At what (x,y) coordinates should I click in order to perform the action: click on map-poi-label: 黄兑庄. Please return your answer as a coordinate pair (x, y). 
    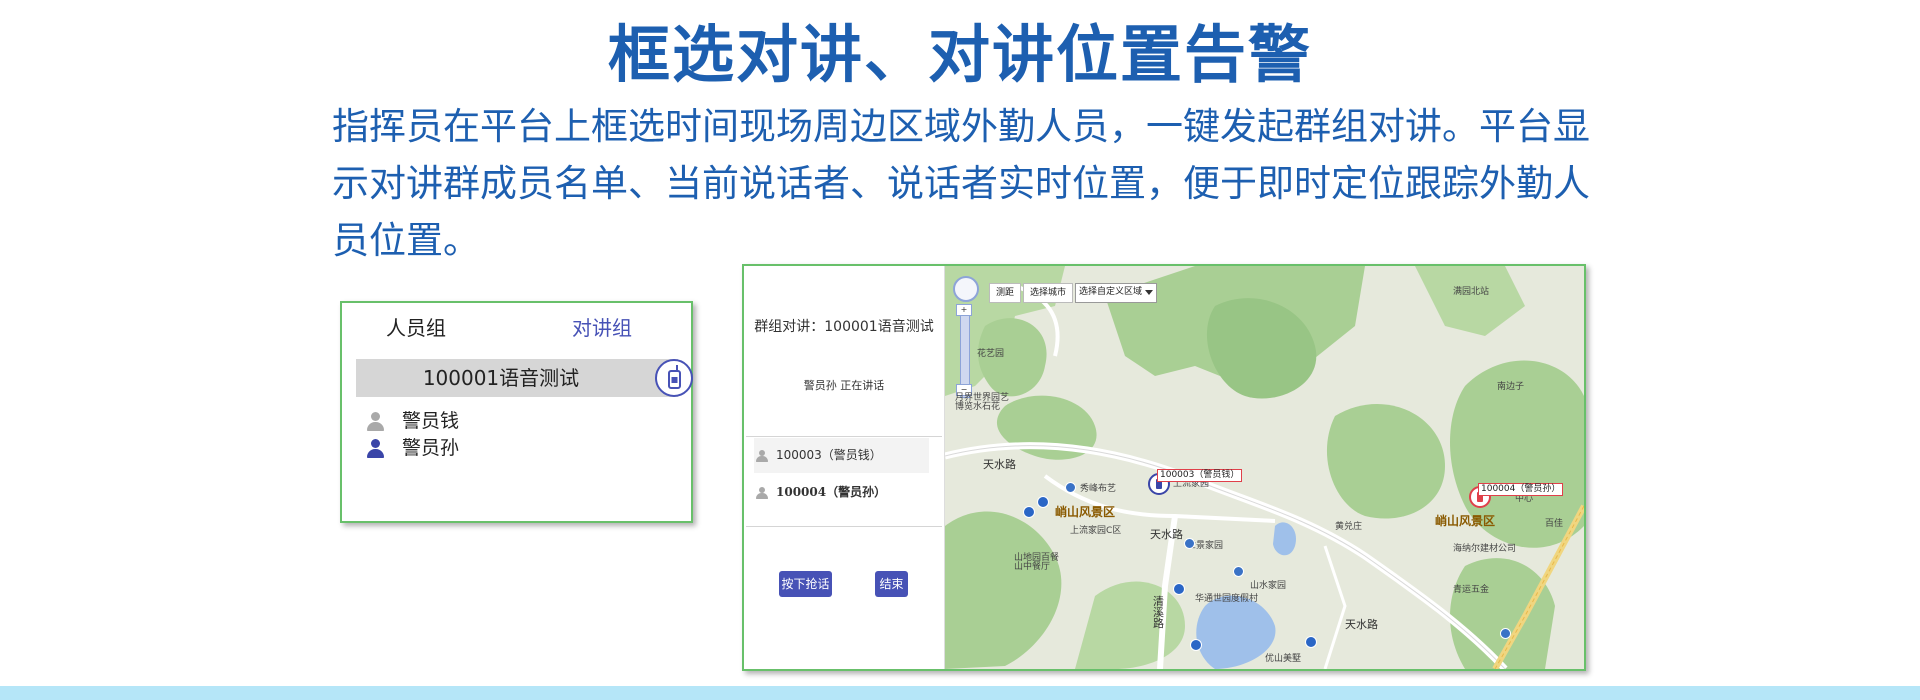
    Looking at the image, I should click on (1349, 527).